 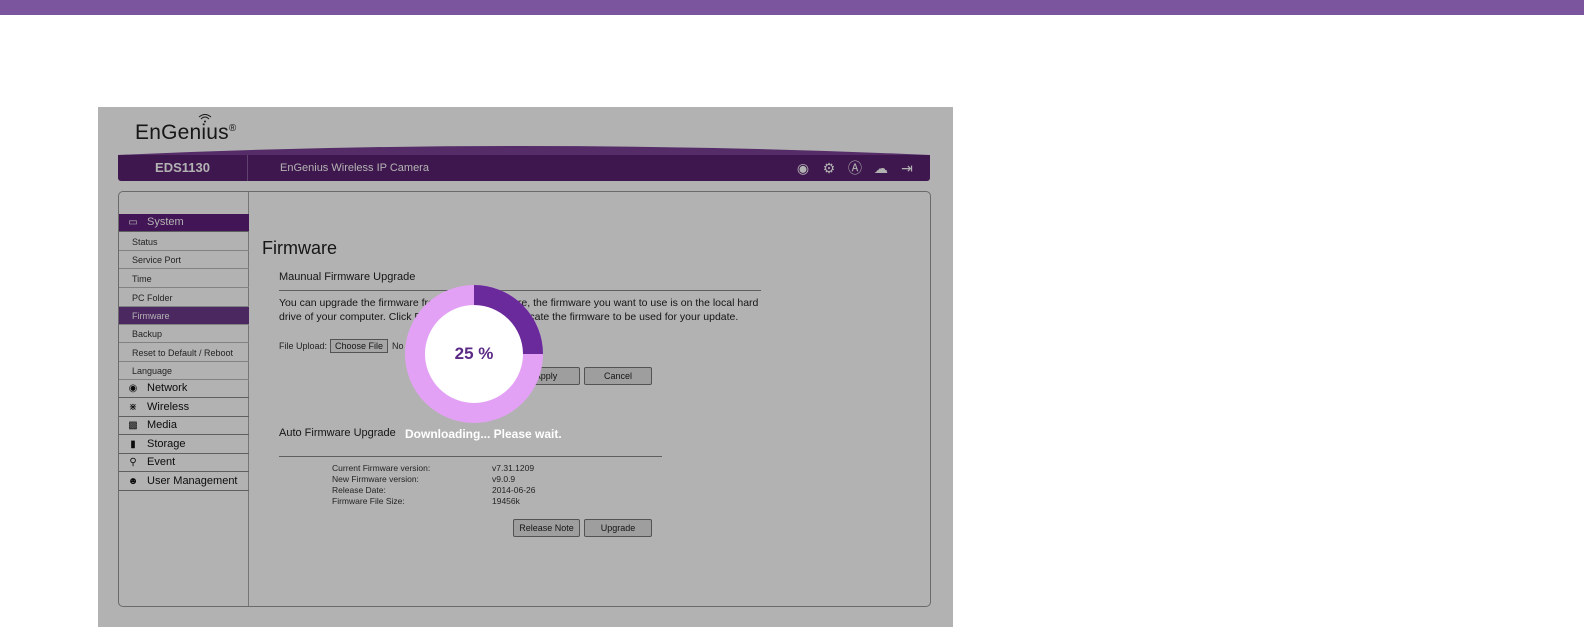 What do you see at coordinates (483, 434) in the screenshot?
I see `progress-message: Downloading... Please wait.` at bounding box center [483, 434].